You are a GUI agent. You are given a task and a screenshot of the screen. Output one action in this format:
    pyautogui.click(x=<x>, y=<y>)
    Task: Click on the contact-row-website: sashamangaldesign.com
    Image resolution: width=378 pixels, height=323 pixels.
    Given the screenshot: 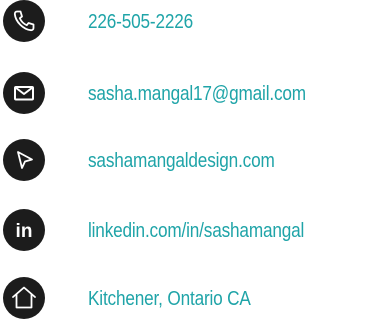 What is the action you would take?
    pyautogui.click(x=189, y=161)
    